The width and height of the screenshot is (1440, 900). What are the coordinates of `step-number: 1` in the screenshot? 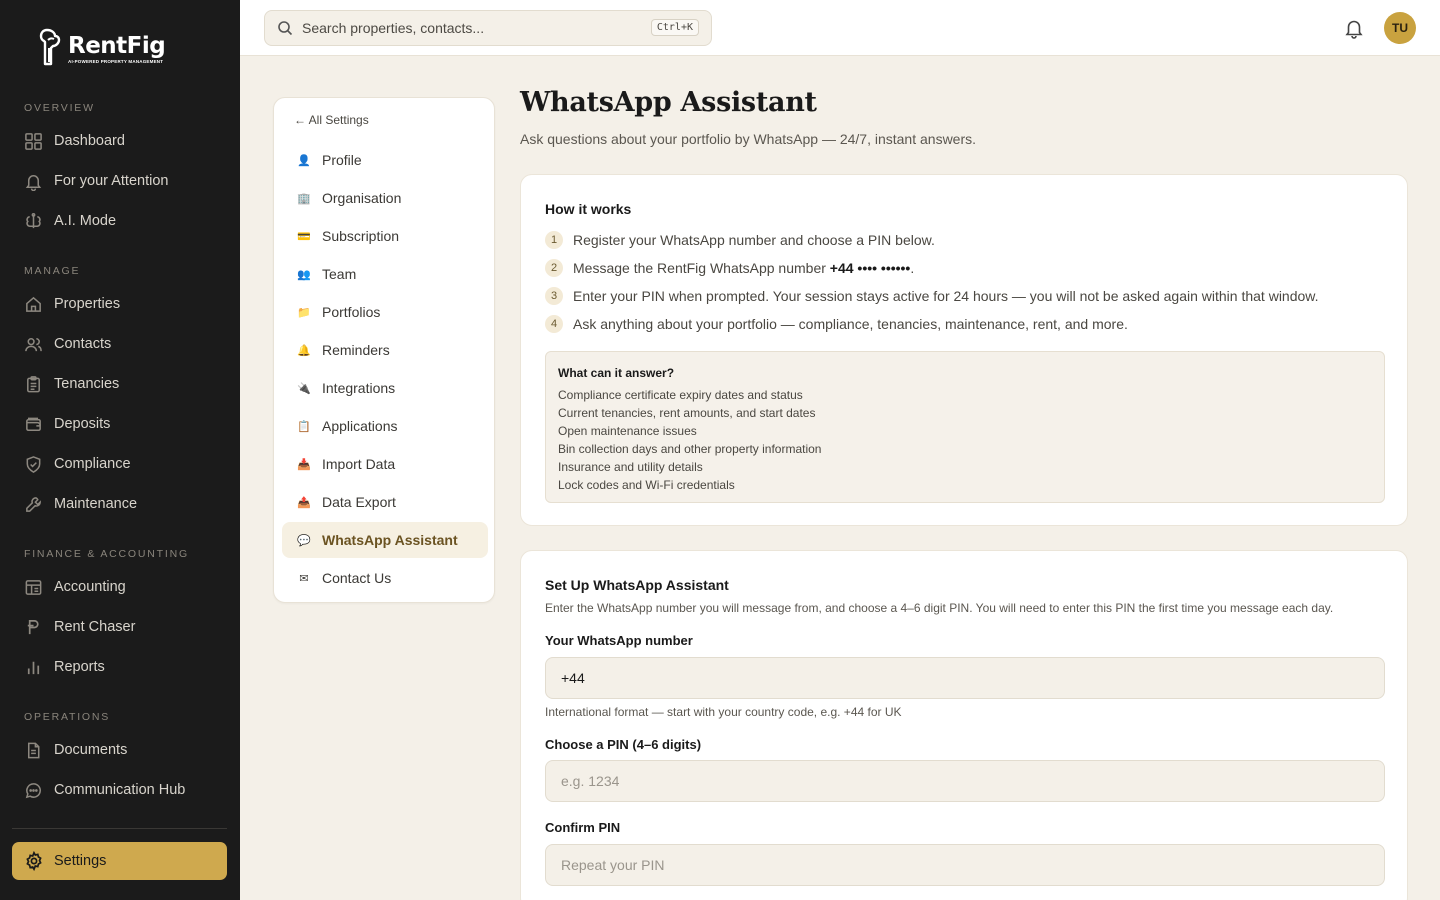 It's located at (554, 240).